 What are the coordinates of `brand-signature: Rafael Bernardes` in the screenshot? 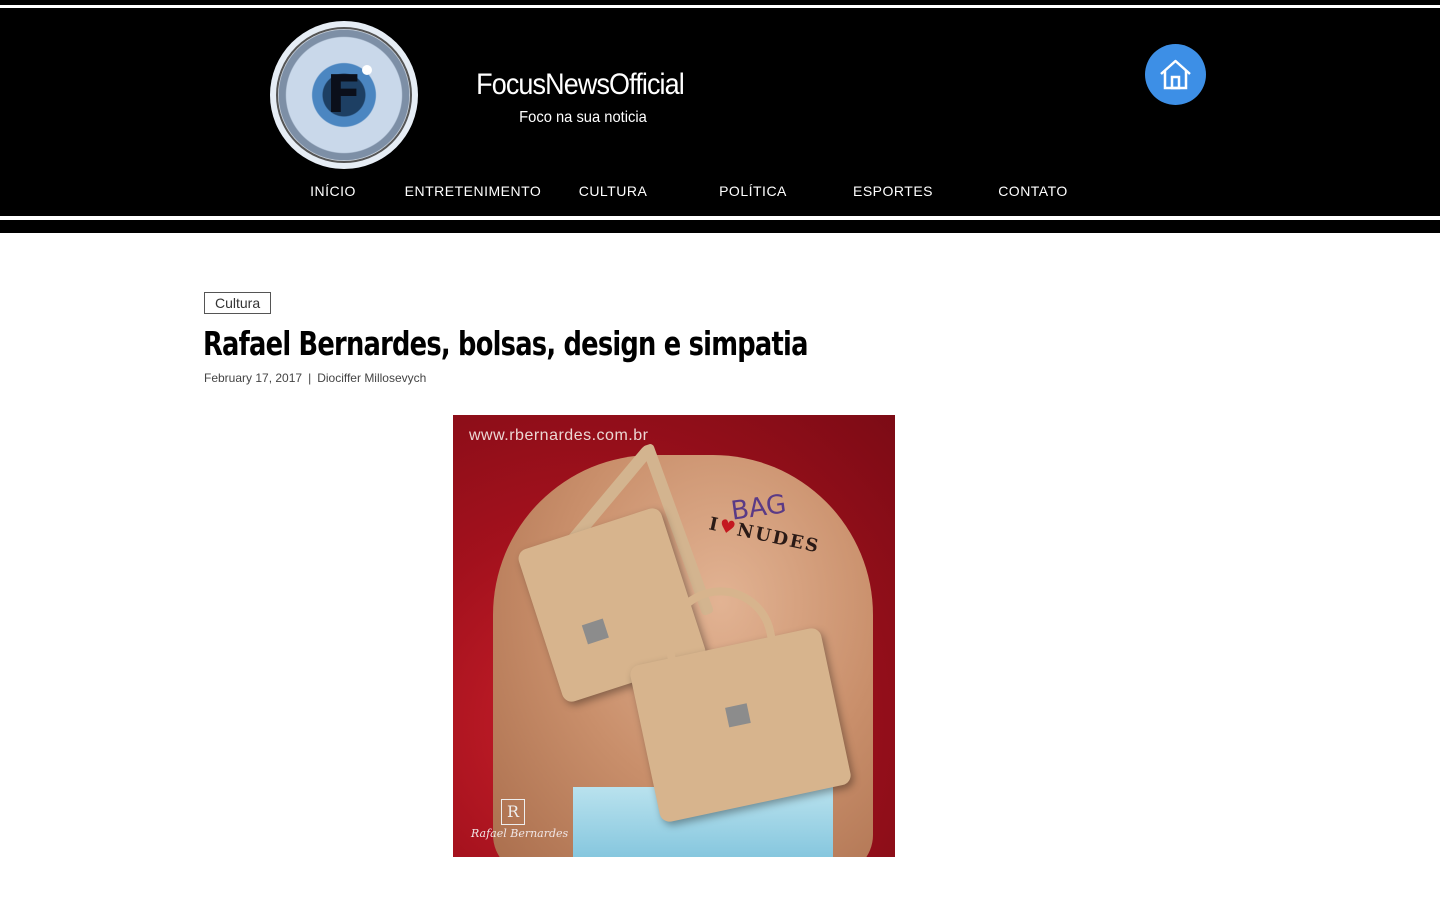 It's located at (520, 833).